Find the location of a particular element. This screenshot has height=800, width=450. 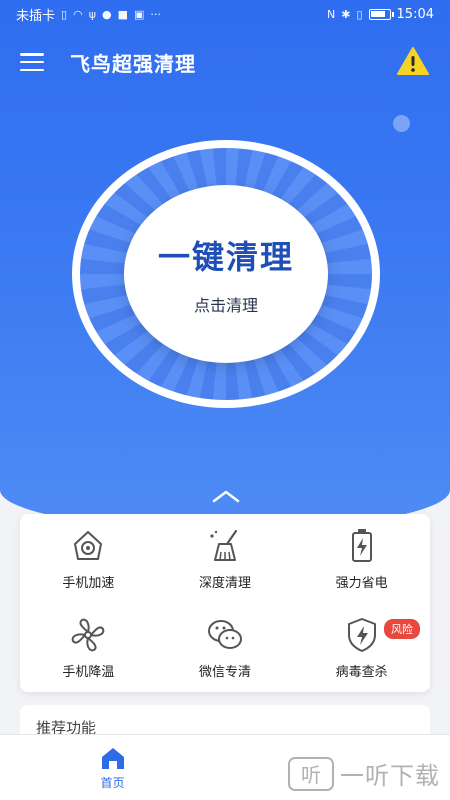

watermark: 听 一听下载 is located at coordinates (364, 773).